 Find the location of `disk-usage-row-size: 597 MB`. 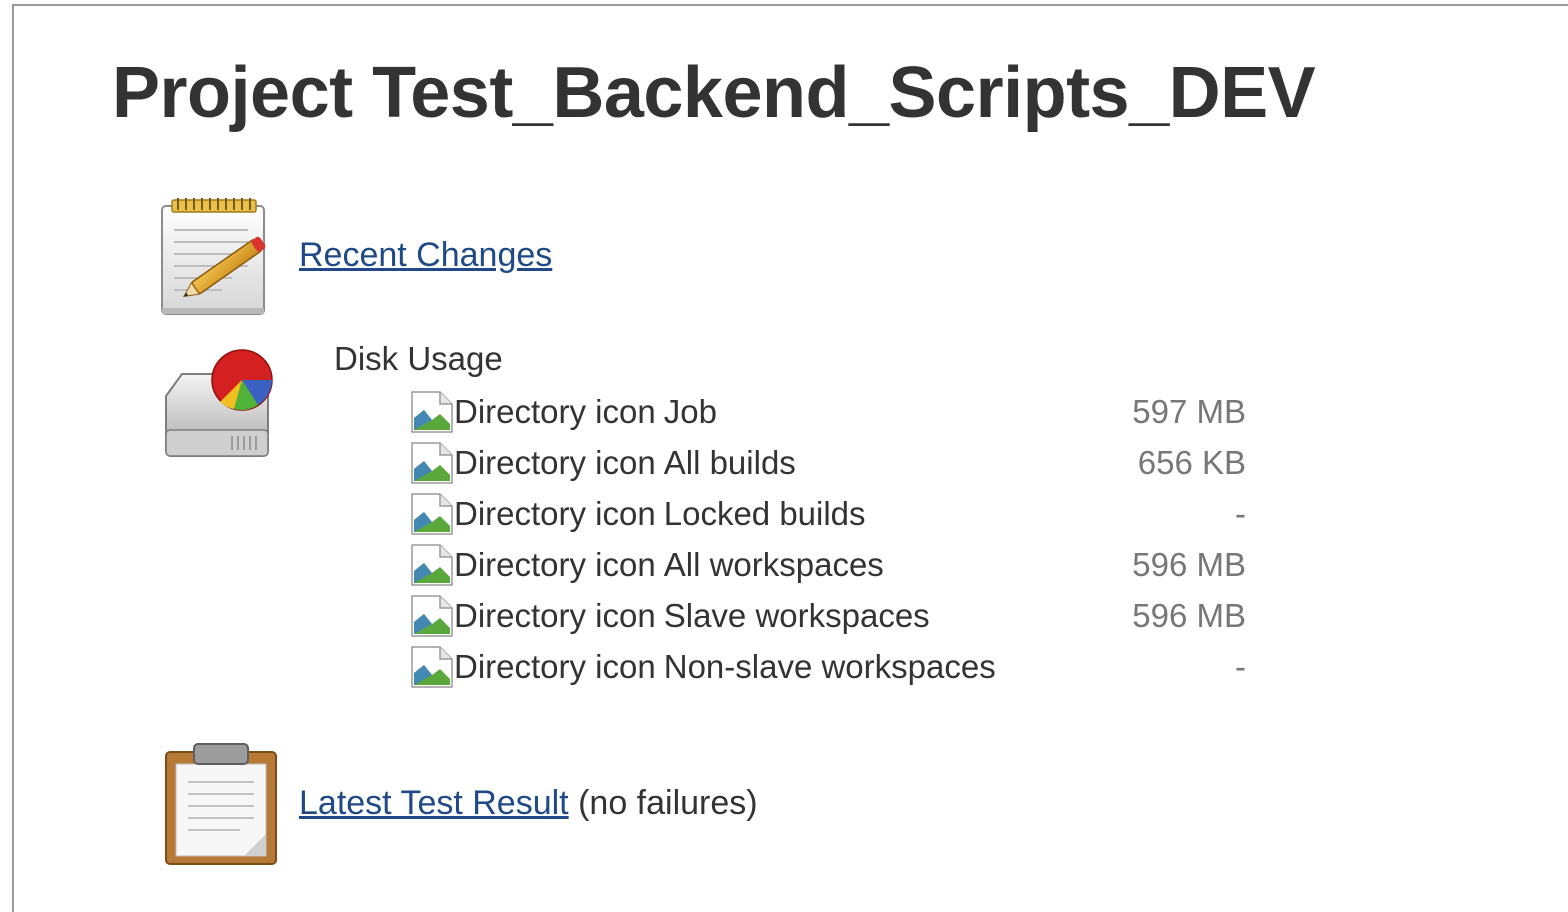

disk-usage-row-size: 597 MB is located at coordinates (1189, 411).